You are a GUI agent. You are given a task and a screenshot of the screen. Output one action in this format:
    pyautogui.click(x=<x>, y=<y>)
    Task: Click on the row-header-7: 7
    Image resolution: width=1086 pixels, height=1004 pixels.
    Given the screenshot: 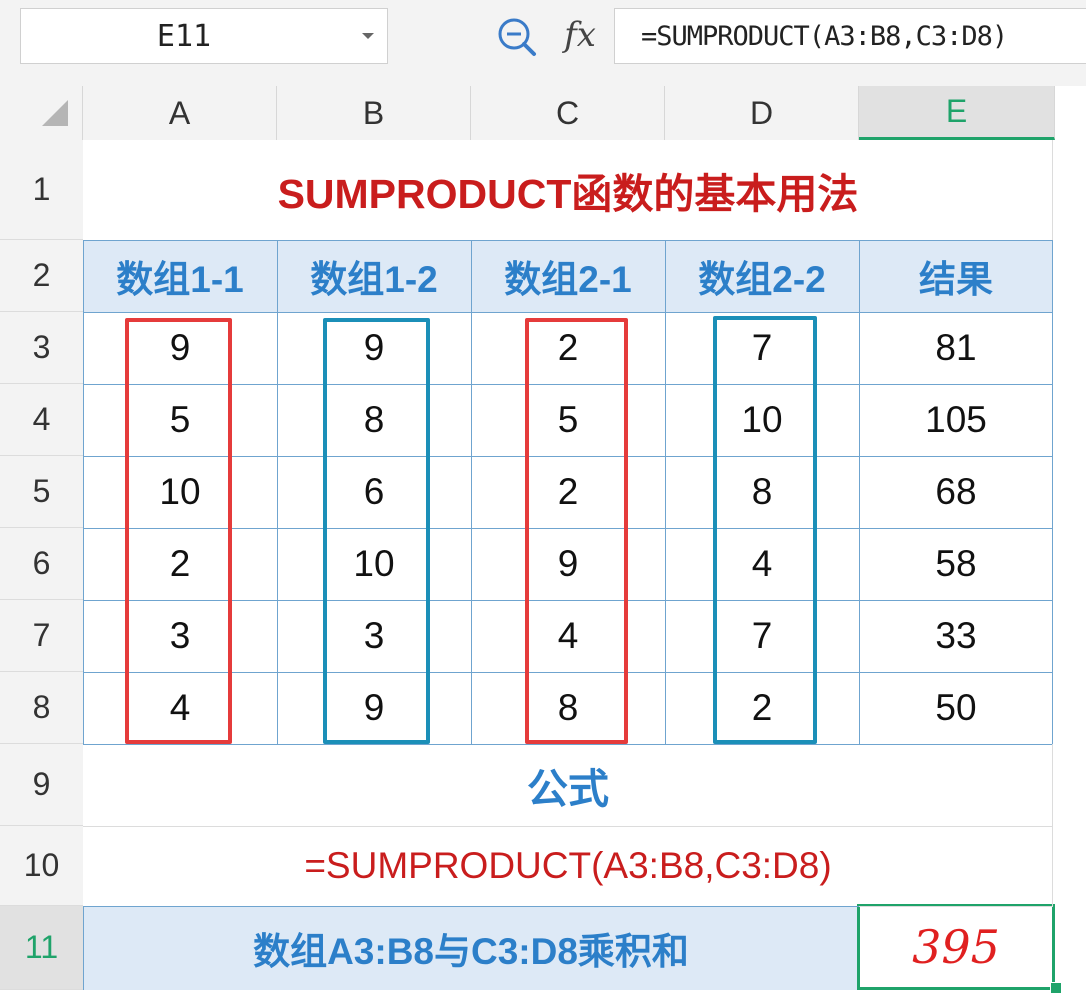 What is the action you would take?
    pyautogui.click(x=41, y=636)
    